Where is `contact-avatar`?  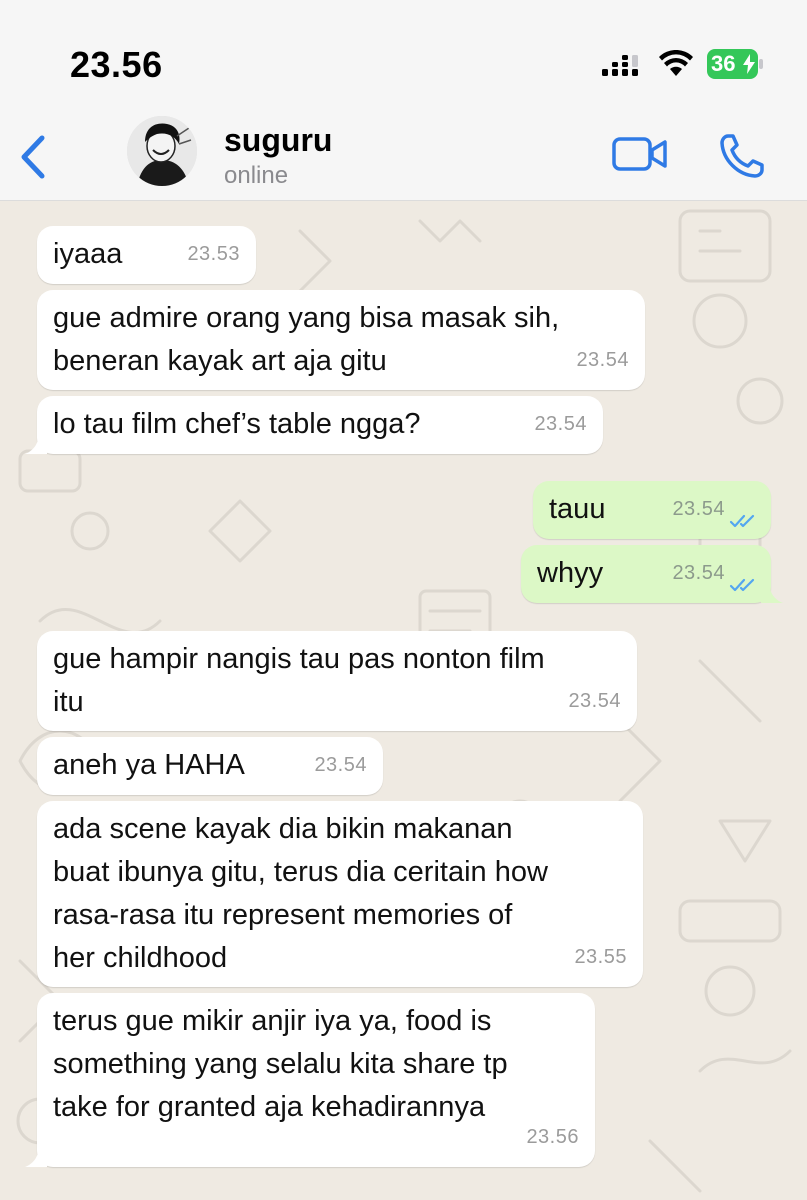
contact-avatar is located at coordinates (162, 151).